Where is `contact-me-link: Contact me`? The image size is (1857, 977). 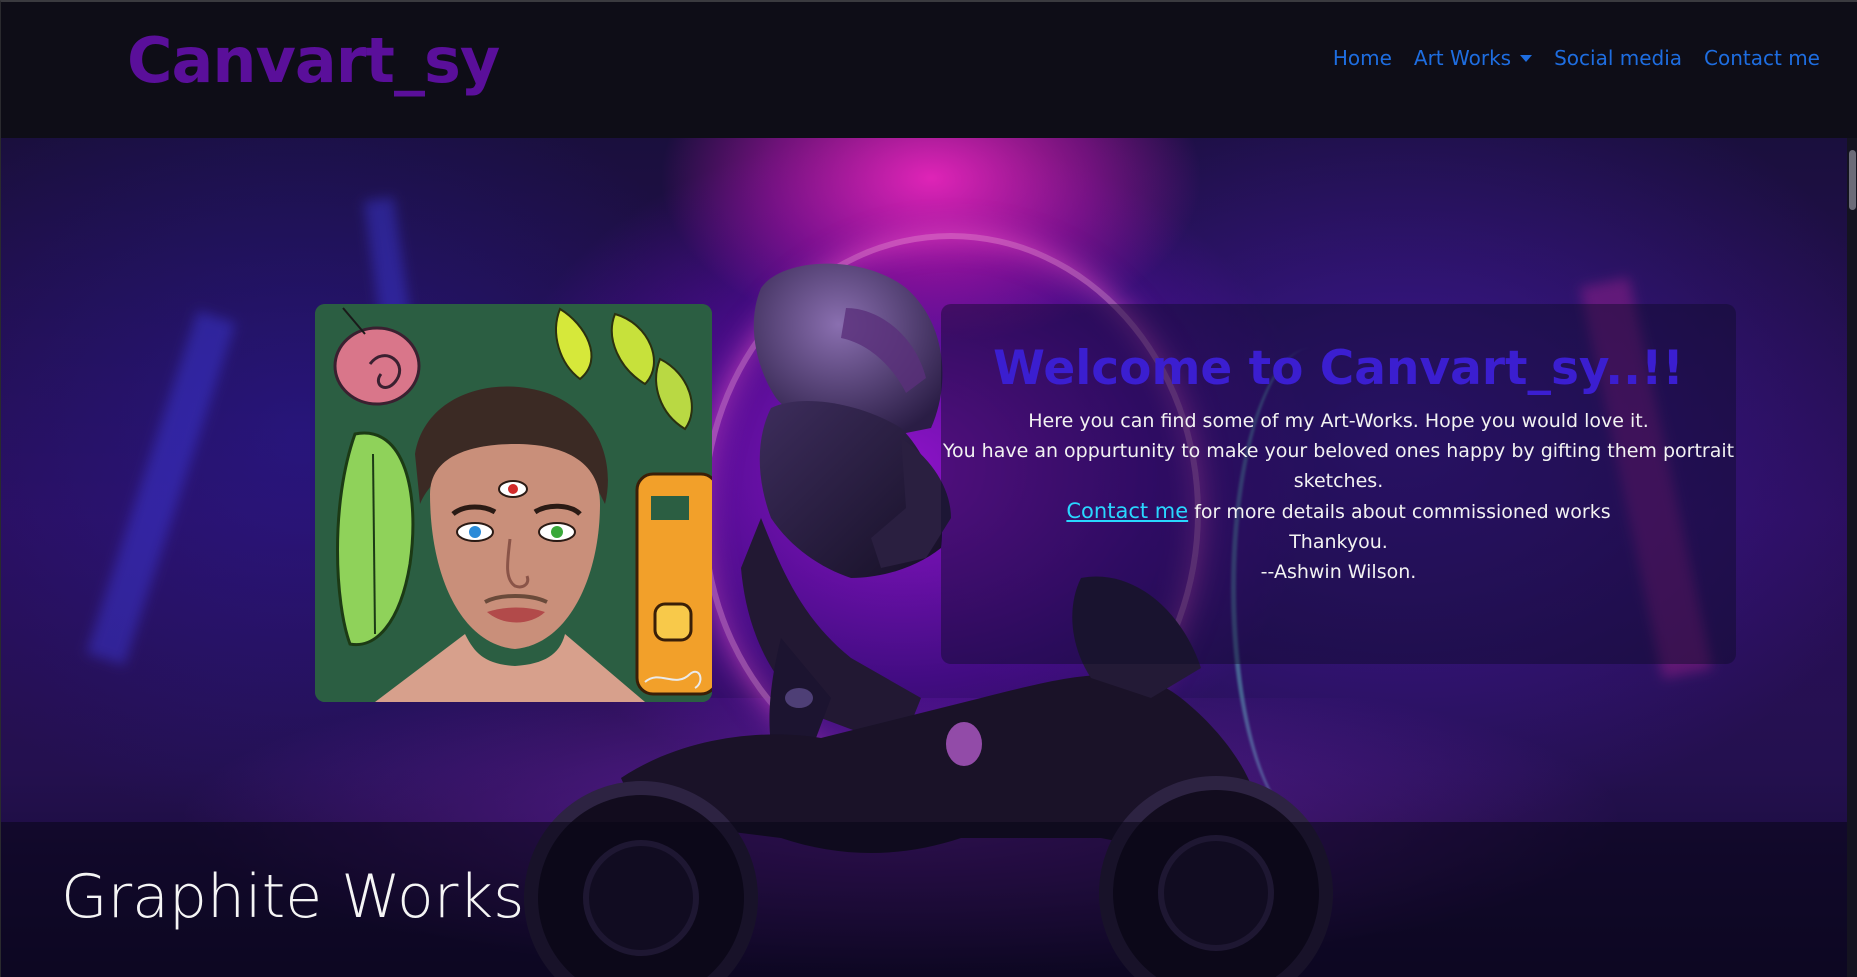
contact-me-link: Contact me is located at coordinates (1127, 511).